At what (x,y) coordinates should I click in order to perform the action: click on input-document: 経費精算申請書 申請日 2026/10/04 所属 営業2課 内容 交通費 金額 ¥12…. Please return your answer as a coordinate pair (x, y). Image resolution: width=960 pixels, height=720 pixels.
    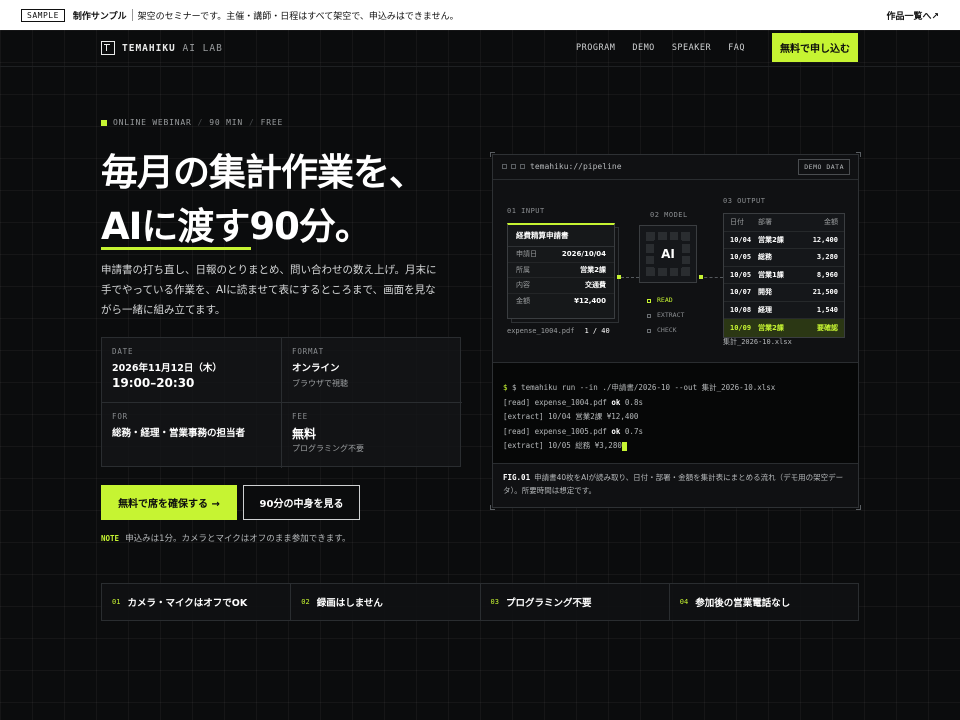
    Looking at the image, I should click on (561, 271).